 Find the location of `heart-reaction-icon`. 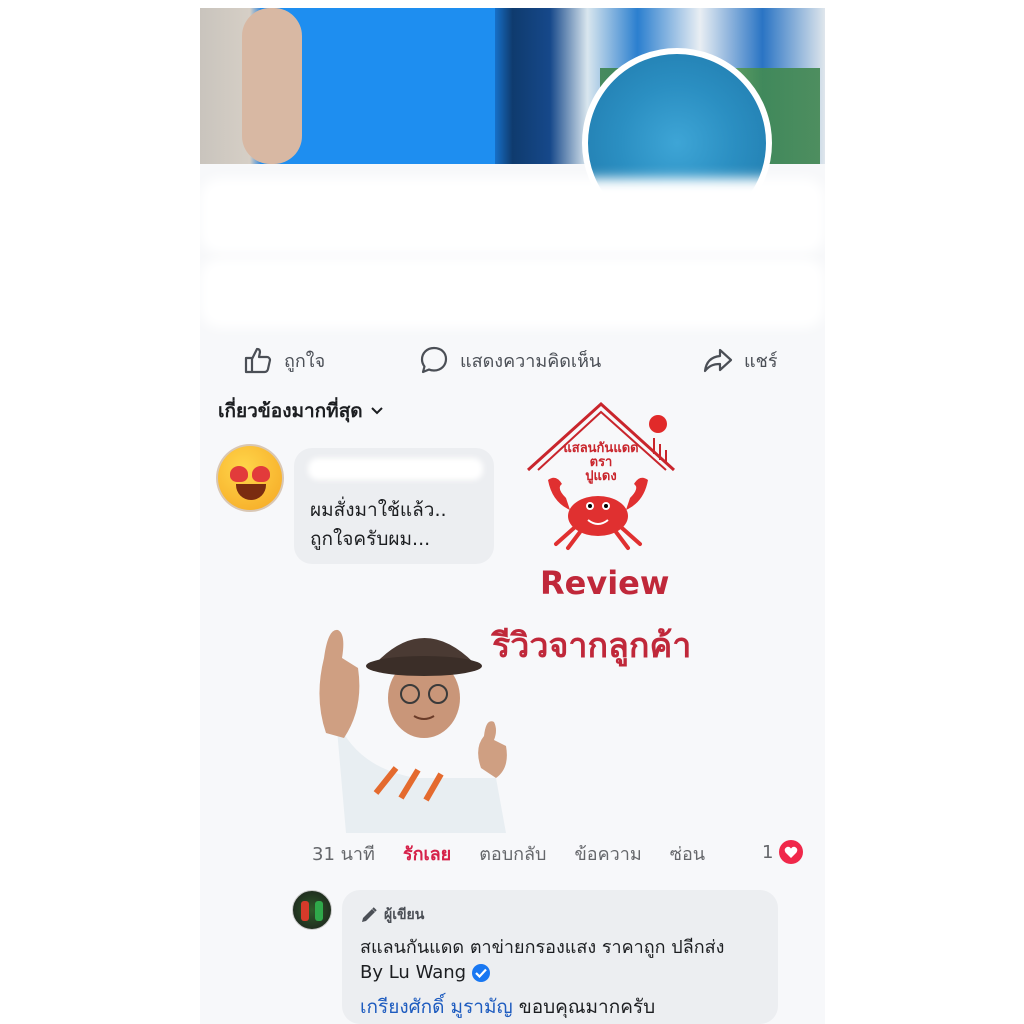

heart-reaction-icon is located at coordinates (791, 852).